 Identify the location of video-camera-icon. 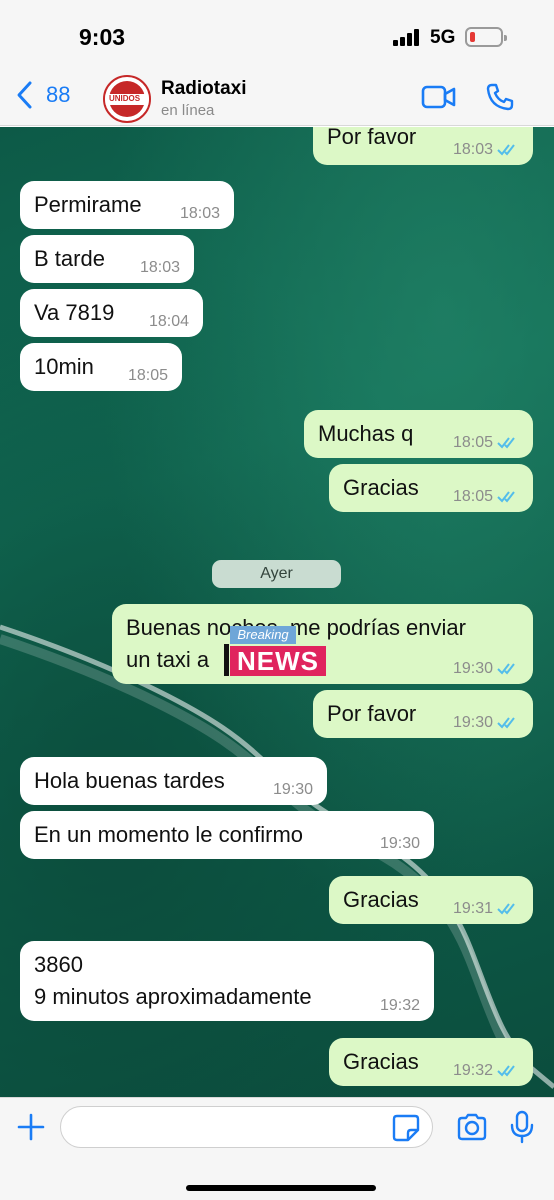
(439, 97).